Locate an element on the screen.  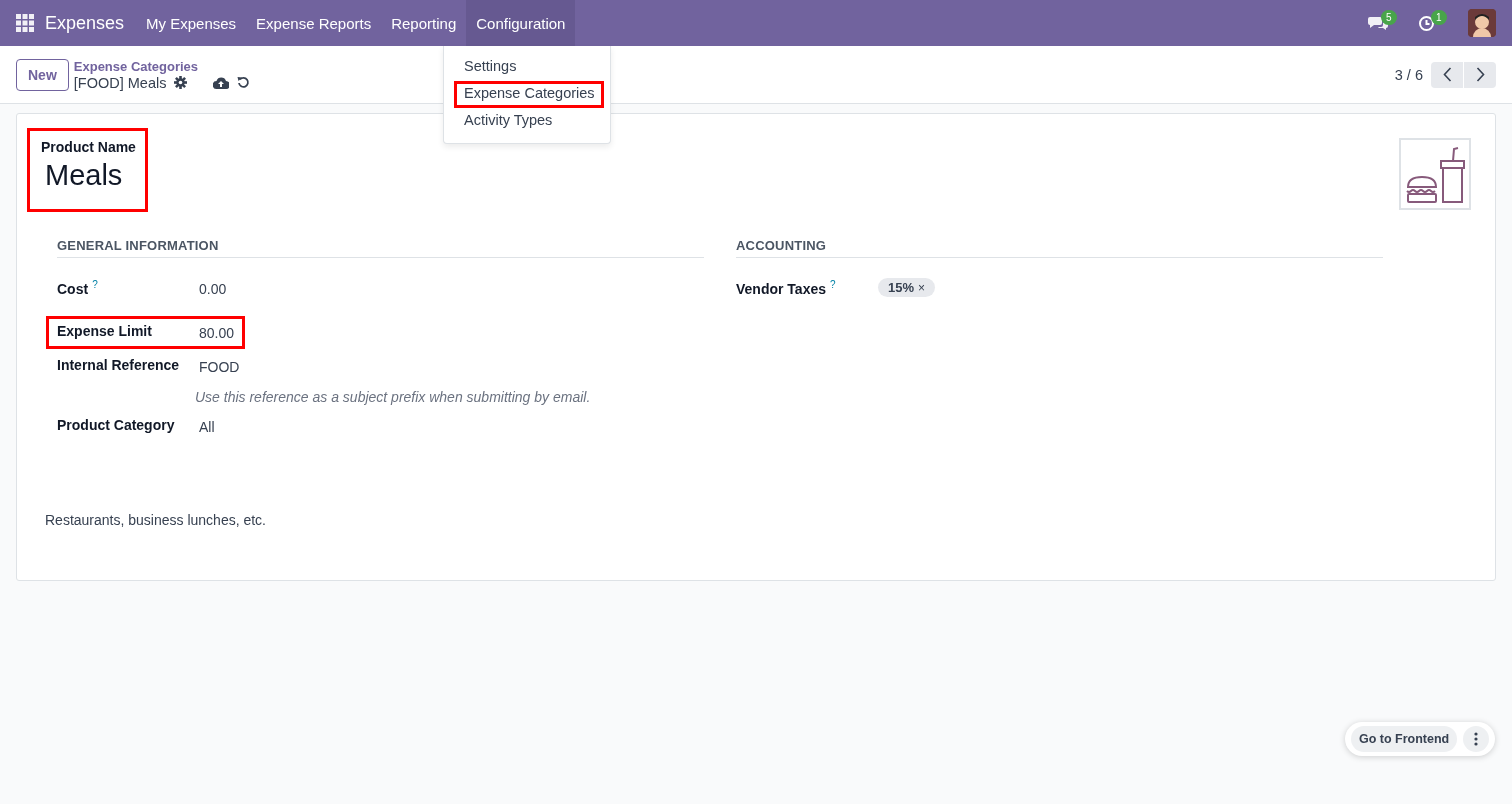
cloud-upload-icon is located at coordinates (221, 82).